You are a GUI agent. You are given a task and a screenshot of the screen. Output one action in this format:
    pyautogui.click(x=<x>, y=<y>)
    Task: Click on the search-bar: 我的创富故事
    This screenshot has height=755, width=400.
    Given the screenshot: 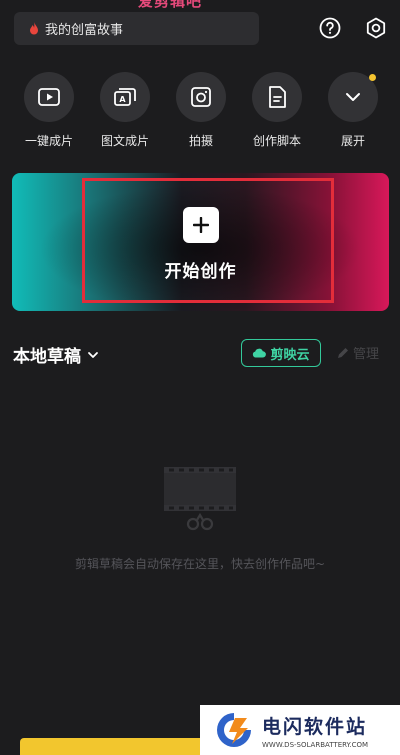 What is the action you would take?
    pyautogui.click(x=136, y=28)
    